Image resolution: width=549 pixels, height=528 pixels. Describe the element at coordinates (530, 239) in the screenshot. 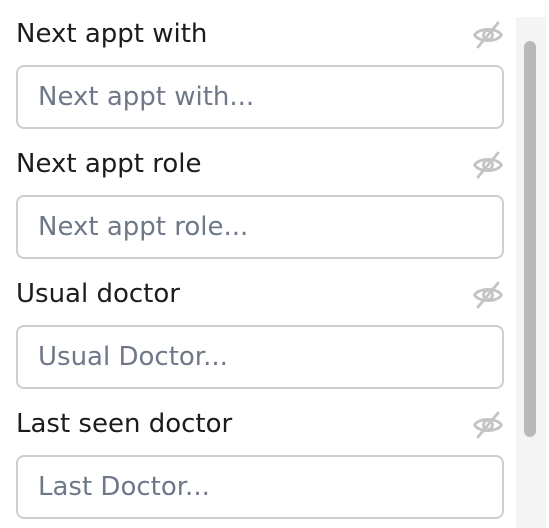

I see `scrollbar-thumb` at that location.